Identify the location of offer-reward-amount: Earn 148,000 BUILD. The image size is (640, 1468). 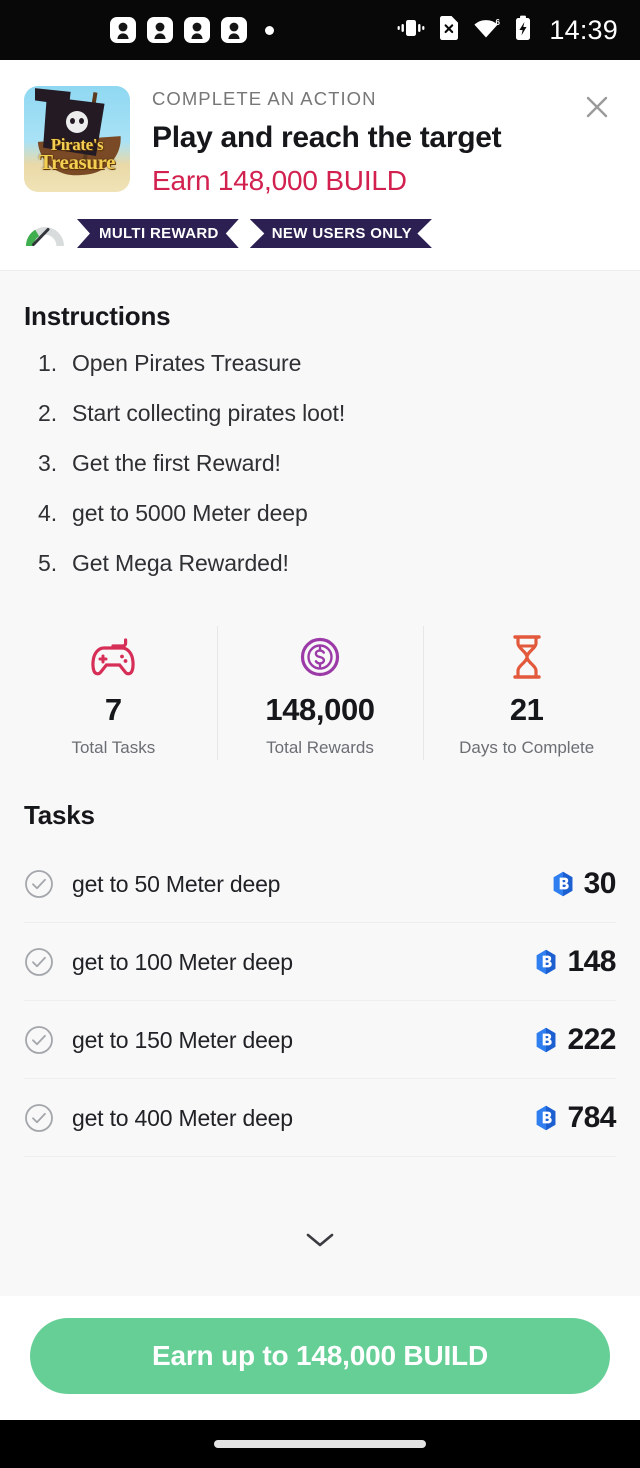
(279, 180).